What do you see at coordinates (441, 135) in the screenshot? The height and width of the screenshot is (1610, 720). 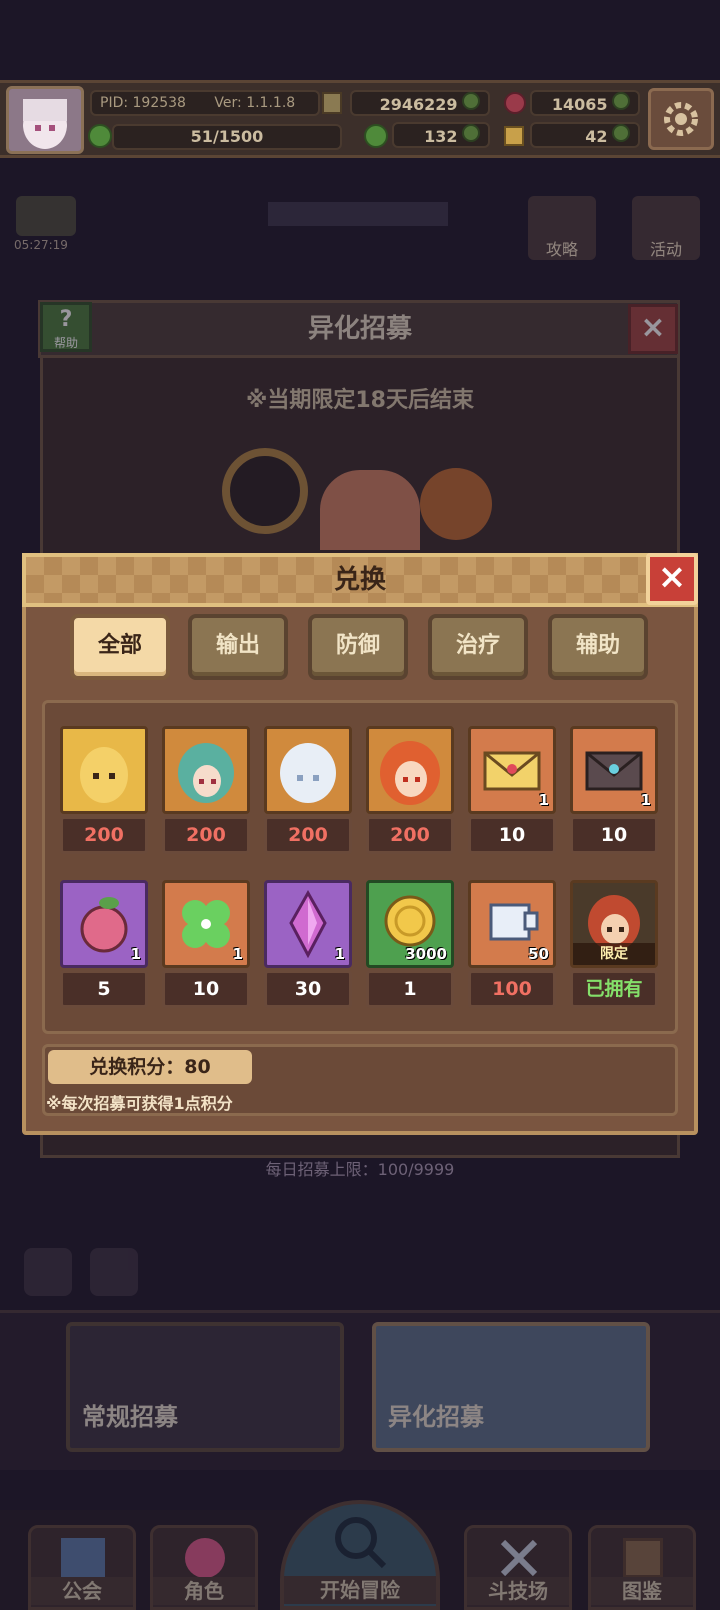 I see `clover-pill: 132` at bounding box center [441, 135].